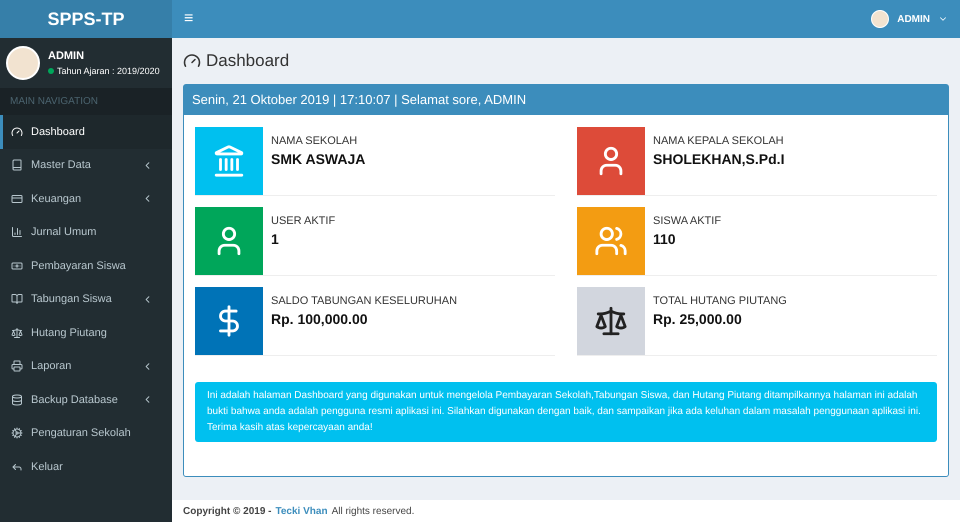  I want to click on info-label: NAMA SEKOLAH, so click(314, 141).